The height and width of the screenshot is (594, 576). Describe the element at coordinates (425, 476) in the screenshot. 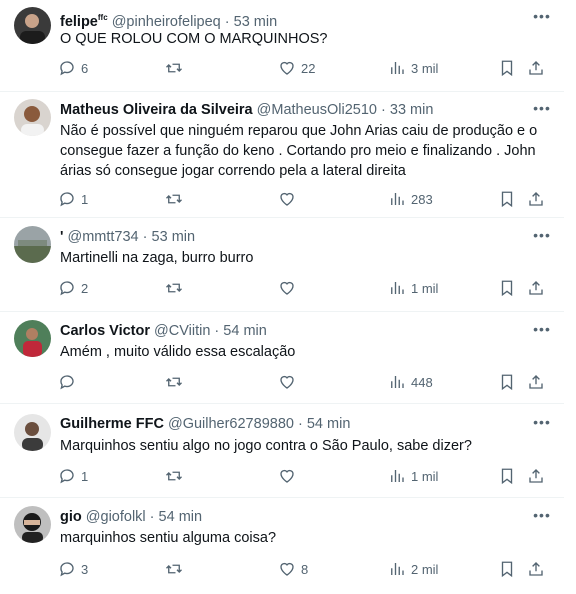

I see `view-count: 1 mil` at that location.